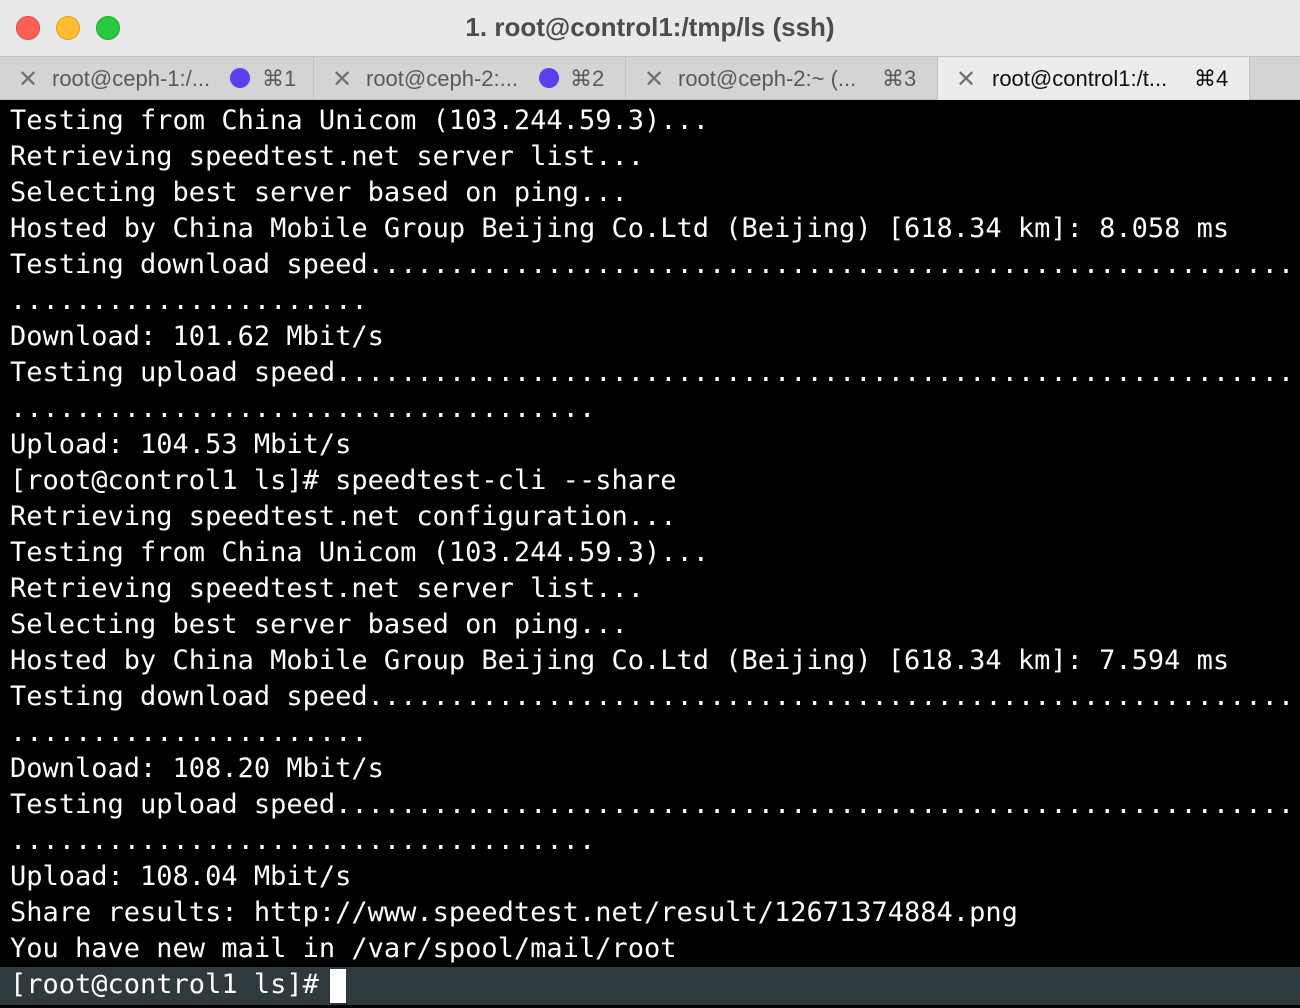  I want to click on title-bar: 1. root@control1:/tmp/ls (ssh), so click(650, 28).